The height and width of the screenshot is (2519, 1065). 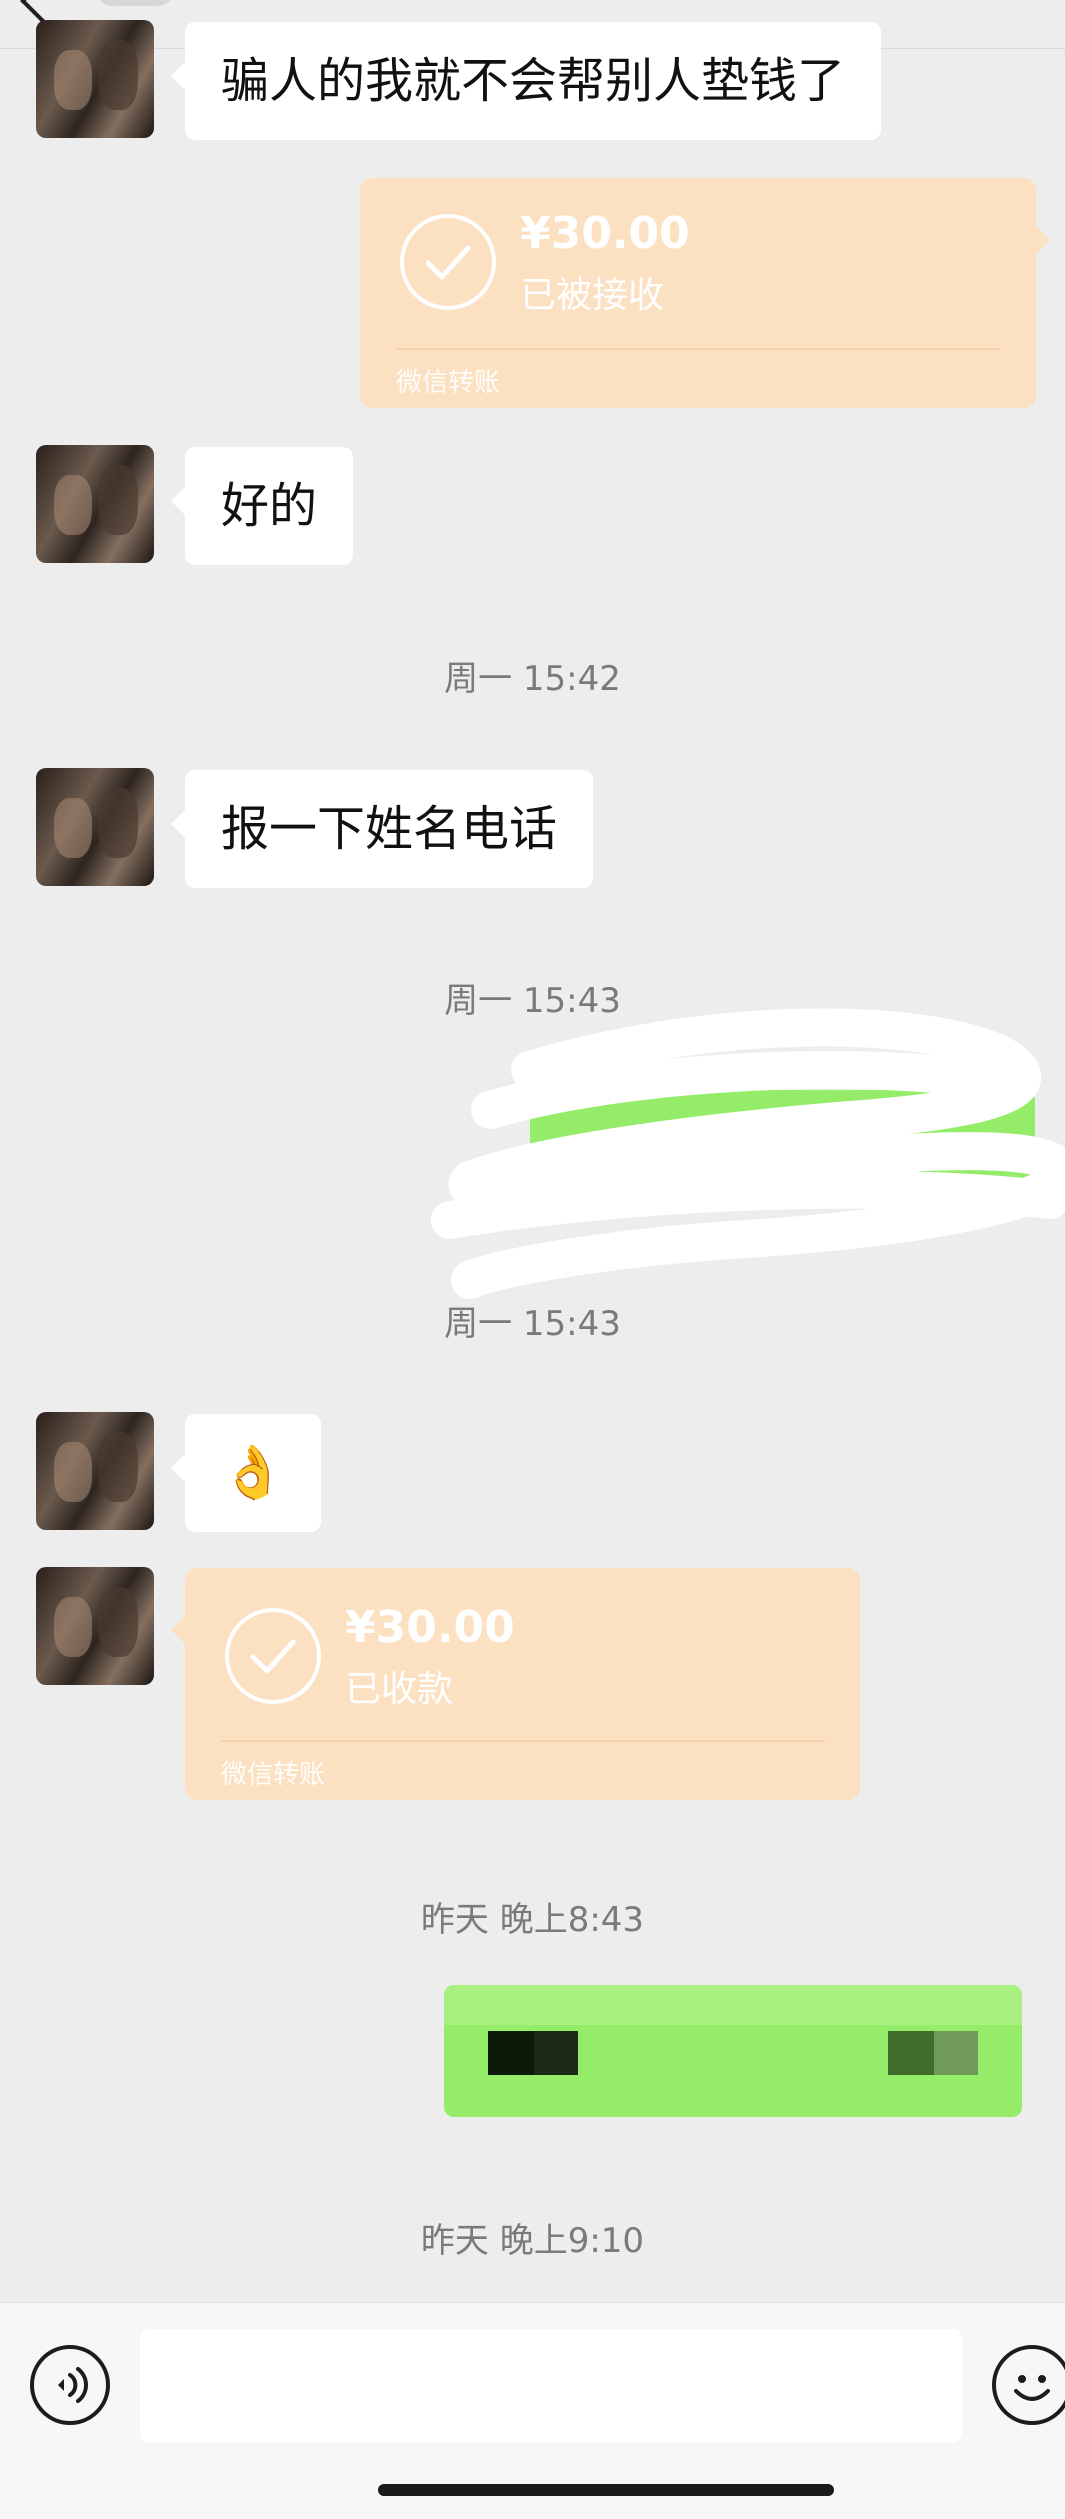 What do you see at coordinates (592, 295) in the screenshot?
I see `transfer-status: 已被接收` at bounding box center [592, 295].